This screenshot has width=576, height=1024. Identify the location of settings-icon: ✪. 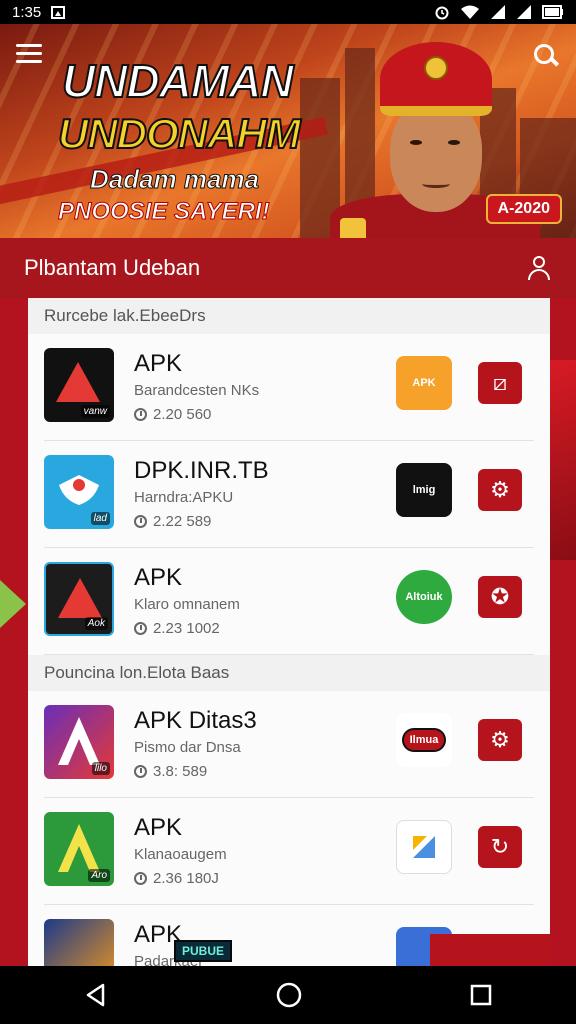
(500, 596).